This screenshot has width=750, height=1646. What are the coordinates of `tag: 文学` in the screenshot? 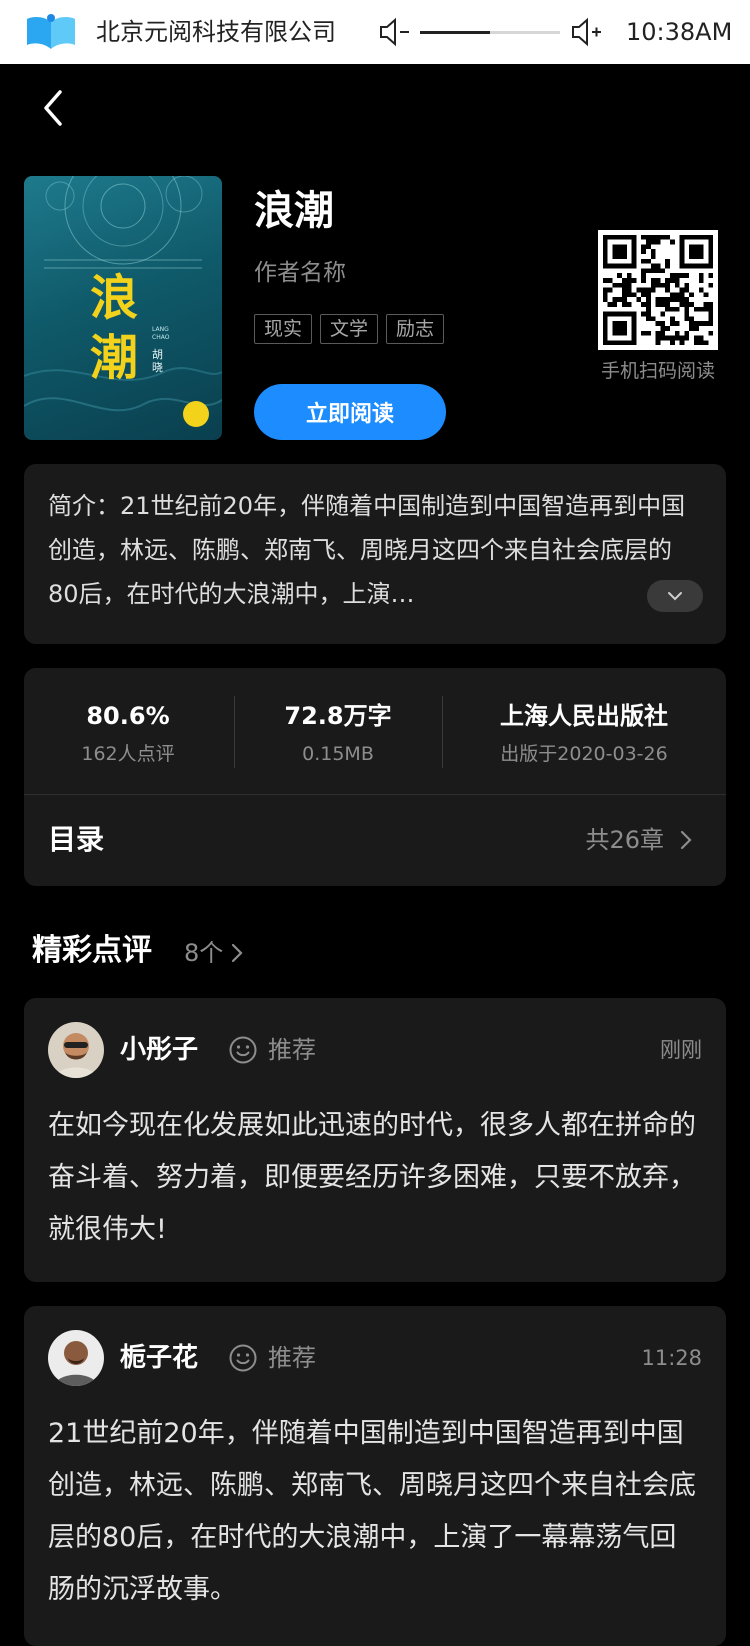 It's located at (349, 329).